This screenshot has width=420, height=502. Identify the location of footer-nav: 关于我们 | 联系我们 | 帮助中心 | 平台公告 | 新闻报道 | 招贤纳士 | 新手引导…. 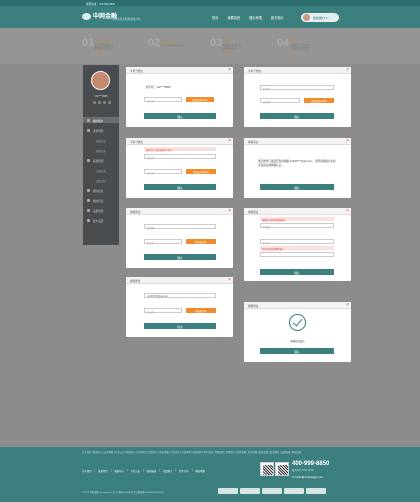
(143, 471).